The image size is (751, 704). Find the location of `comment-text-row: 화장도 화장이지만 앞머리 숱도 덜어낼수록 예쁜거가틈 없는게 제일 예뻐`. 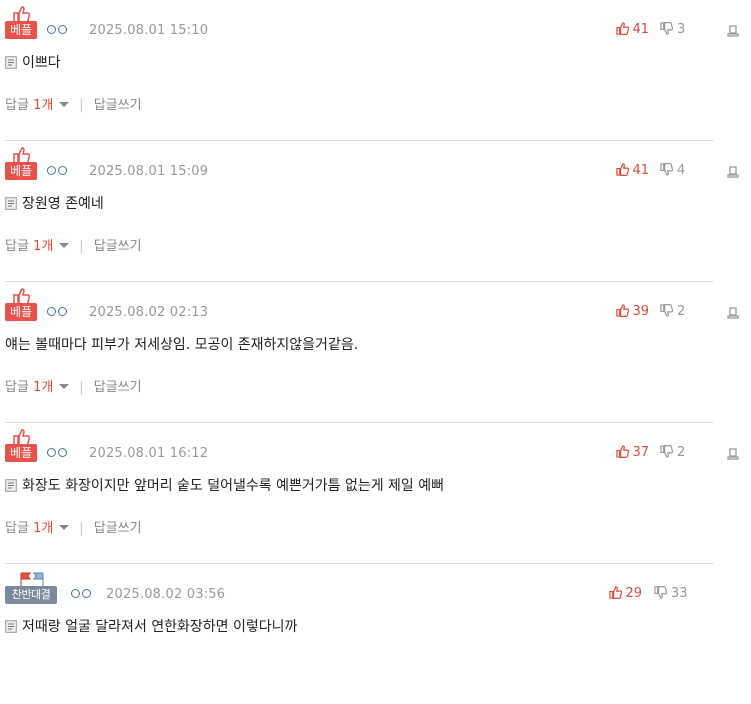

comment-text-row: 화장도 화장이지만 앞머리 숱도 덜어낼수록 예쁜거가틈 없는게 제일 예뻐 is located at coordinates (224, 485).